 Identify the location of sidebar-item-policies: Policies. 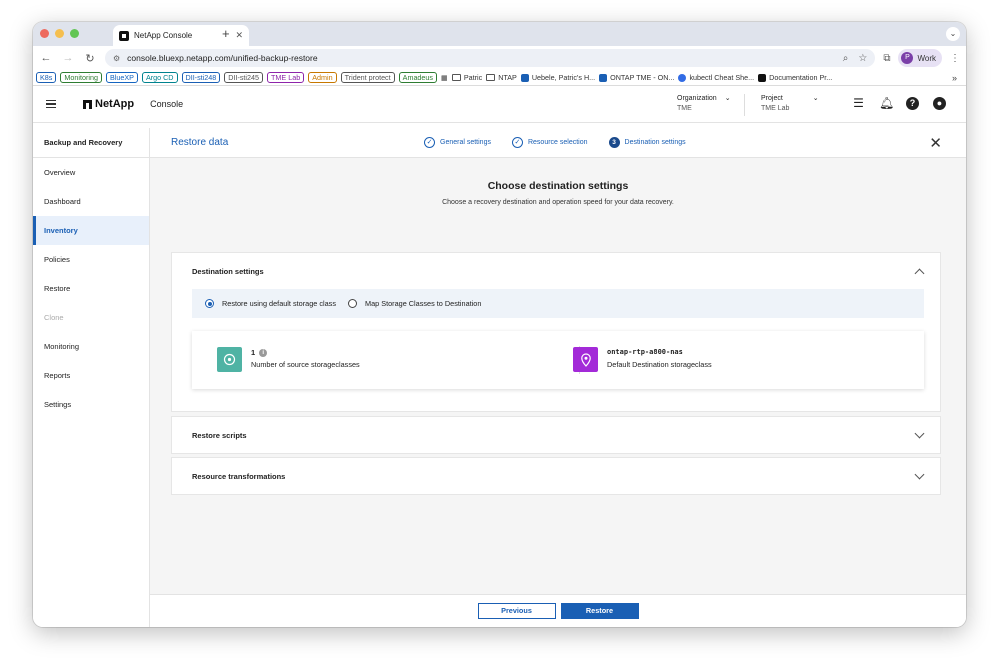
(91, 259).